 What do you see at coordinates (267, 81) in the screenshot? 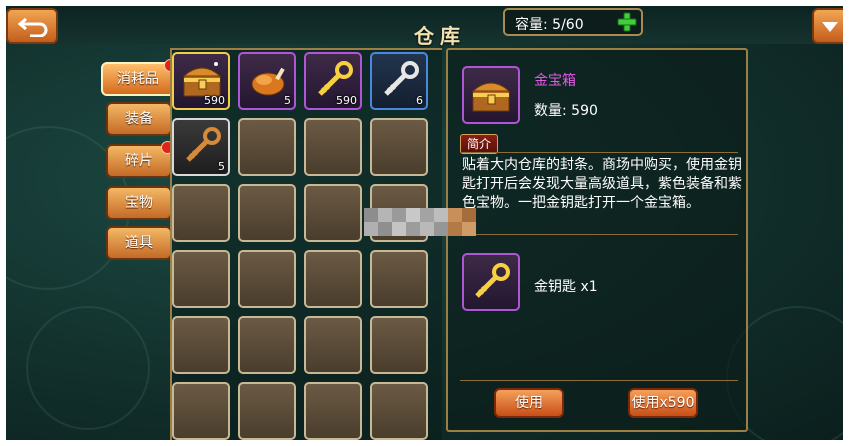
I see `inventory-slot-roast-chicken: 5` at bounding box center [267, 81].